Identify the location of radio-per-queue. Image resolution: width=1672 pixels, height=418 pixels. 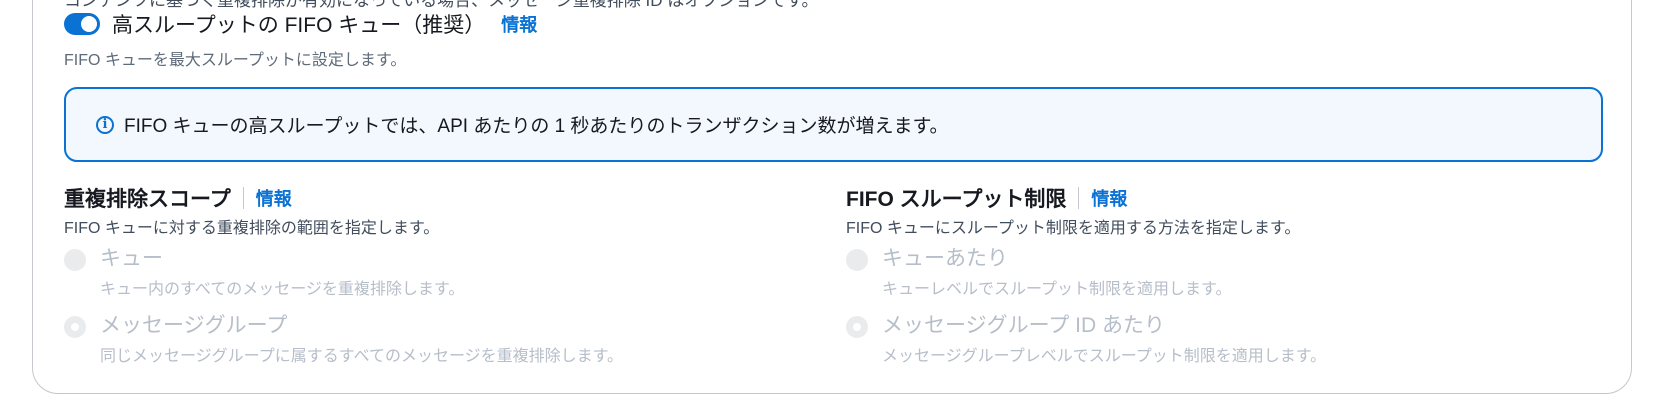
(857, 260).